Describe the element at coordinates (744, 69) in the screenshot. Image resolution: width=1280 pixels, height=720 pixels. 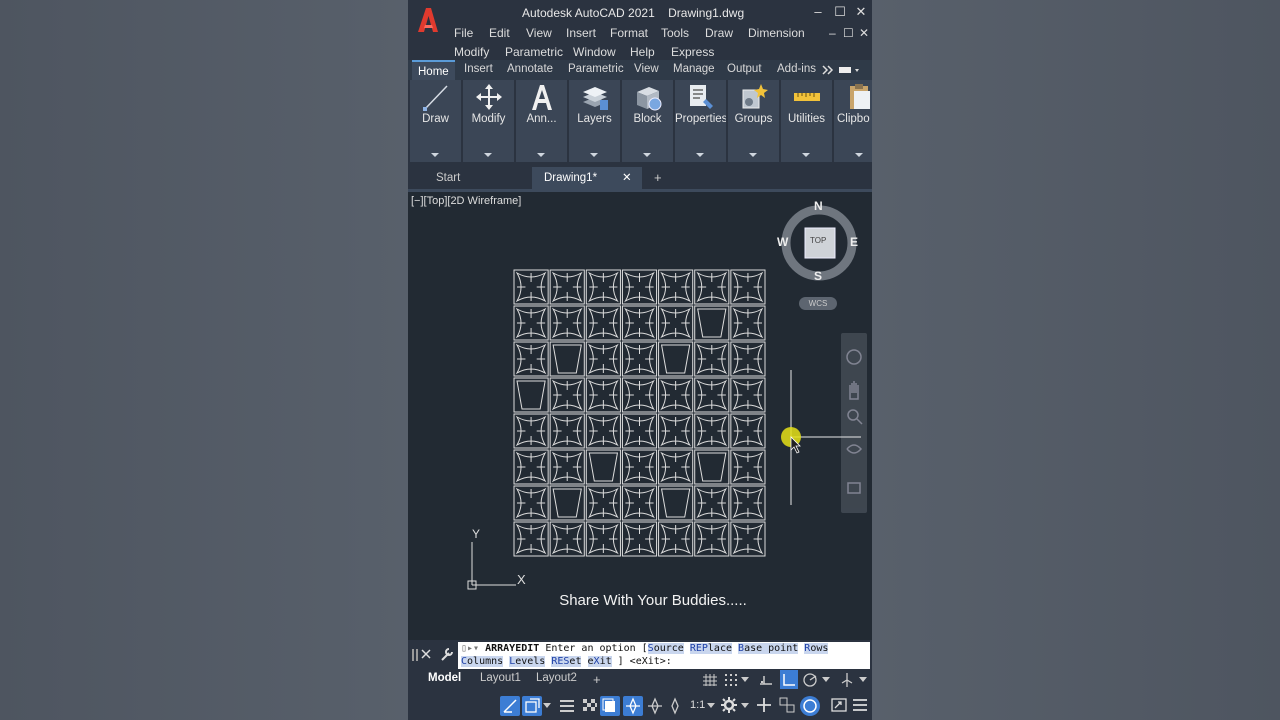
I see `tab-output: Output` at that location.